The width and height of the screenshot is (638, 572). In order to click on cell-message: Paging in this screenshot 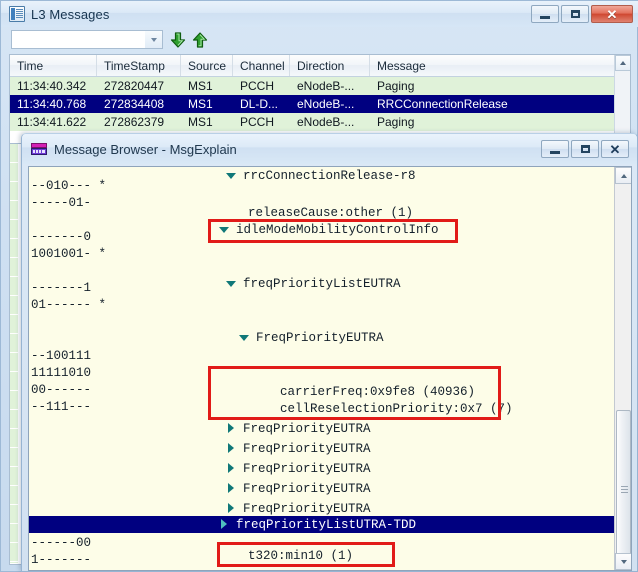, I will do `click(396, 86)`.